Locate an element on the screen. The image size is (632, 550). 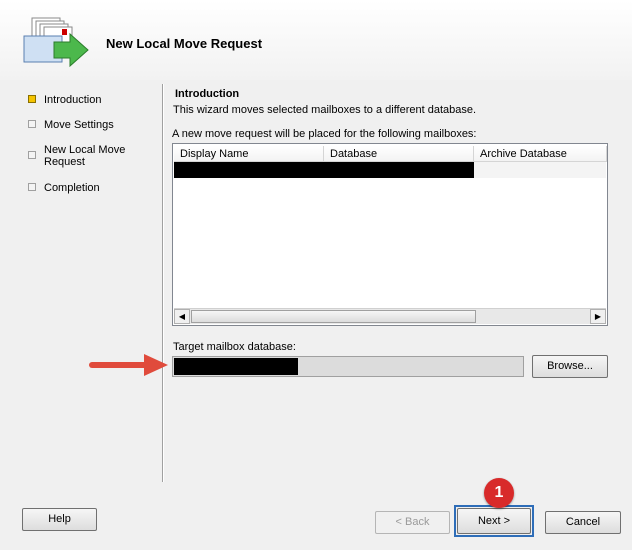
redacted-mailbox-name is located at coordinates (324, 170).